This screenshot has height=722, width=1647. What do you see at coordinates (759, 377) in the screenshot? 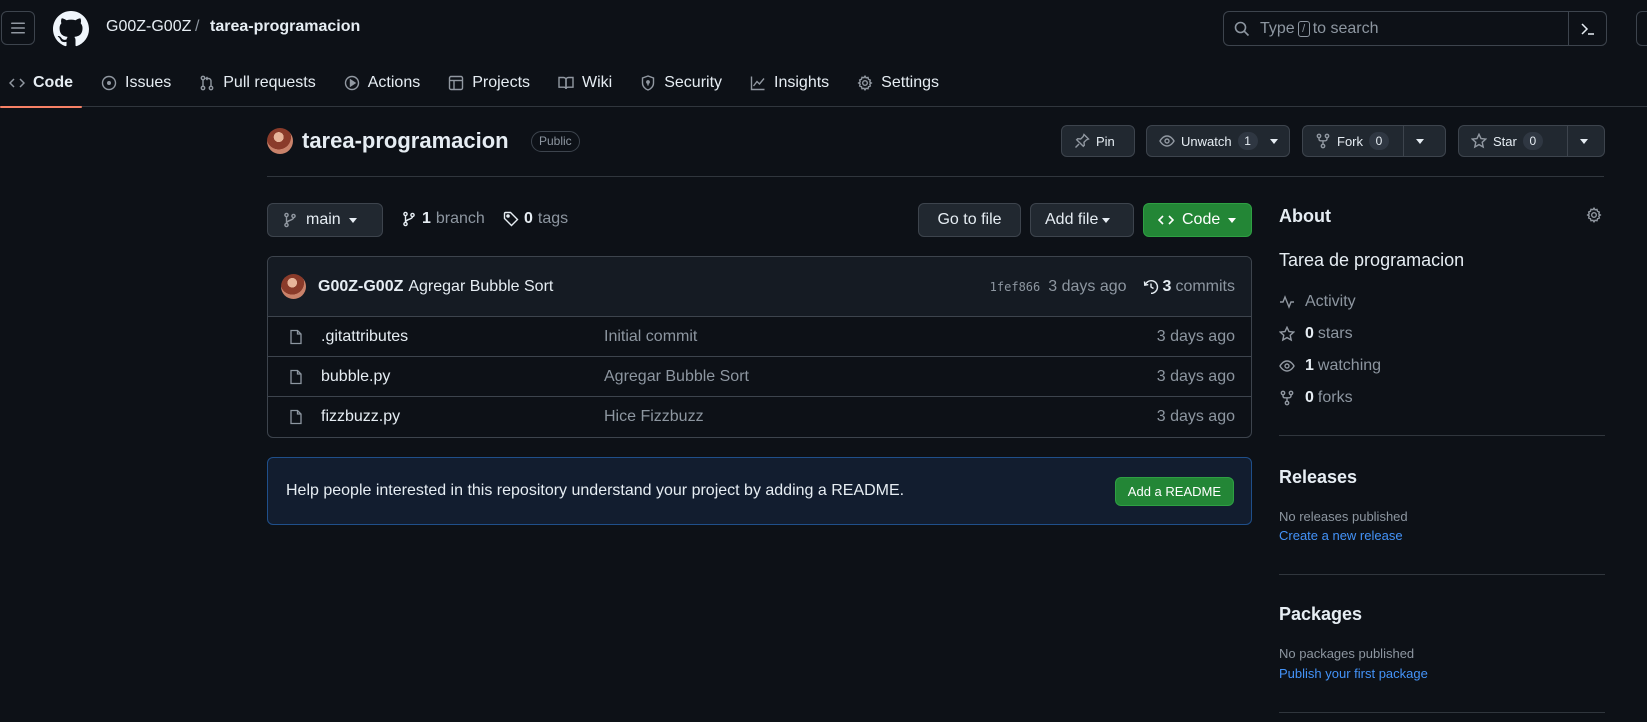
I see `table-row: bubble.py Agregar Bubble Sort 3 days ago` at bounding box center [759, 377].